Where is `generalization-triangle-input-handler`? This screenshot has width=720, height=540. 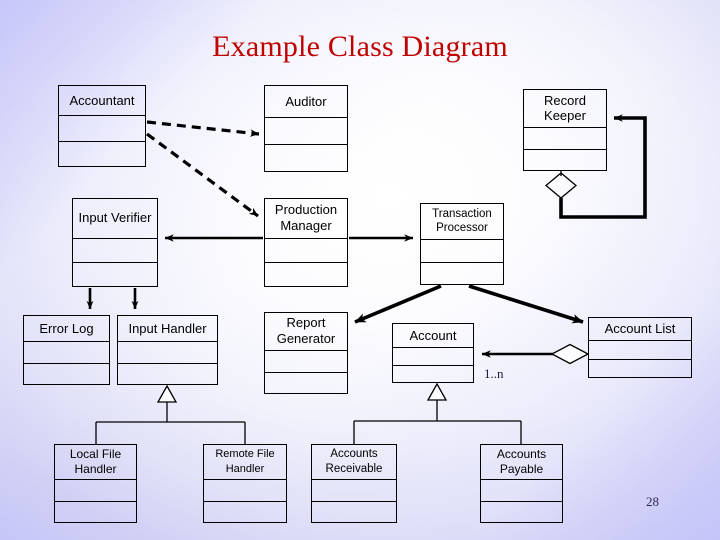
generalization-triangle-input-handler is located at coordinates (167, 393).